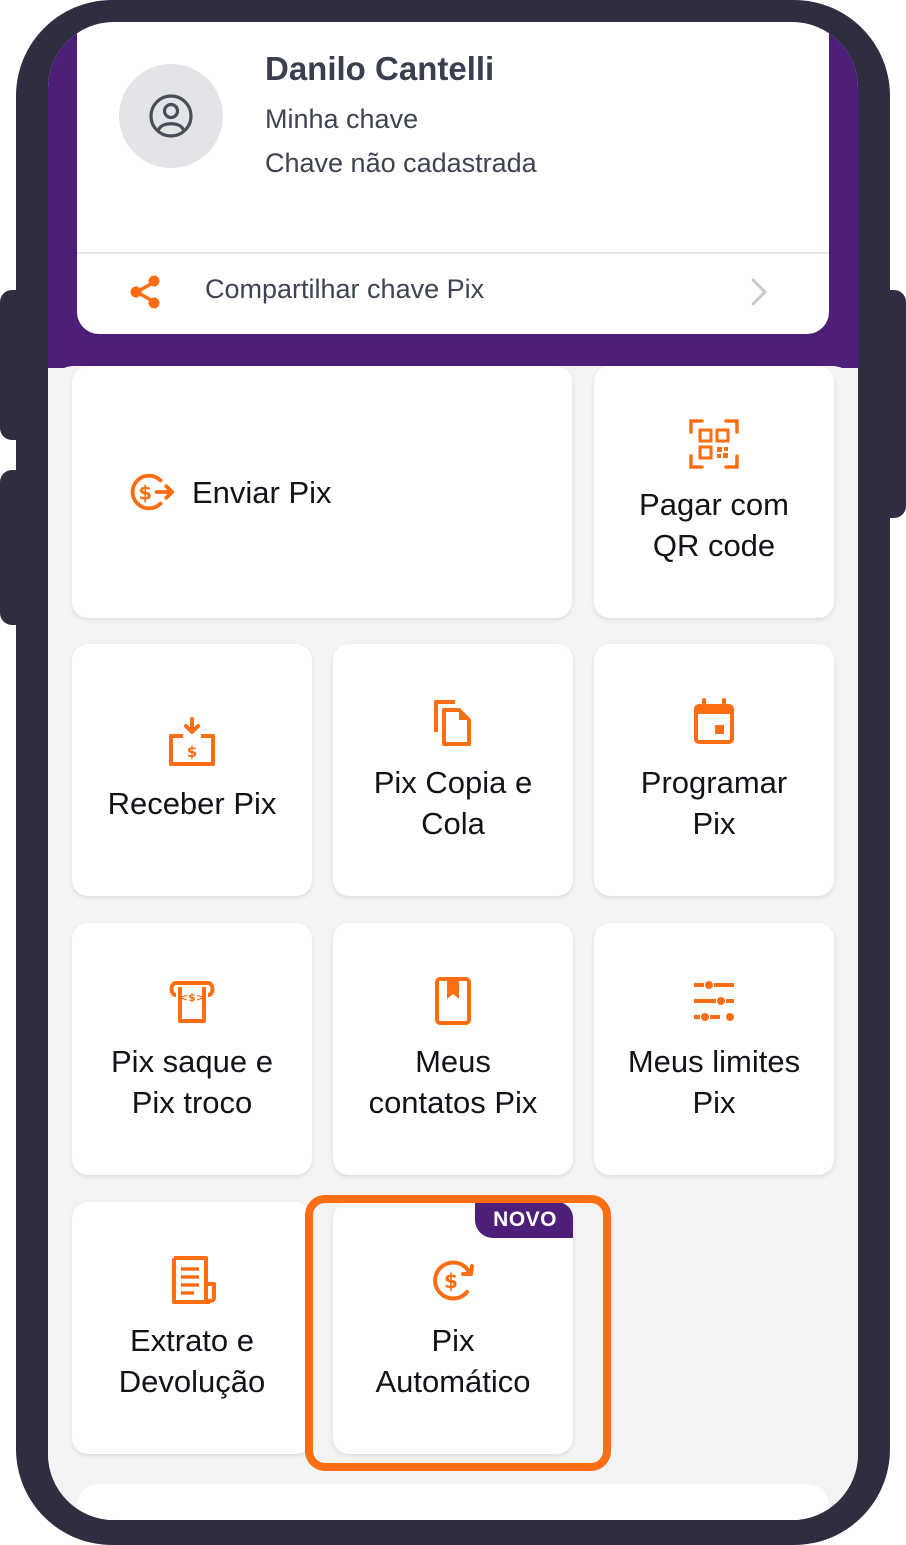 The width and height of the screenshot is (906, 1545). Describe the element at coordinates (714, 1061) in the screenshot. I see `my-pix-limits-label-line1: Meus limites` at that location.